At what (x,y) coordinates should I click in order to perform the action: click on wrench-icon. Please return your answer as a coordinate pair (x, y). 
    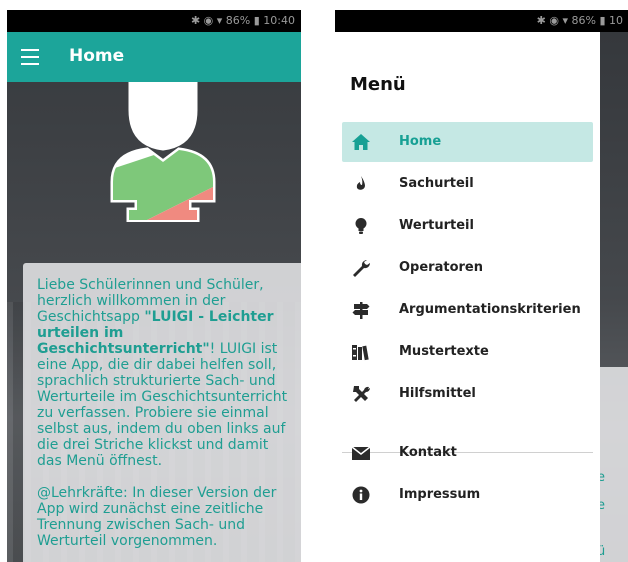
    Looking at the image, I should click on (362, 268).